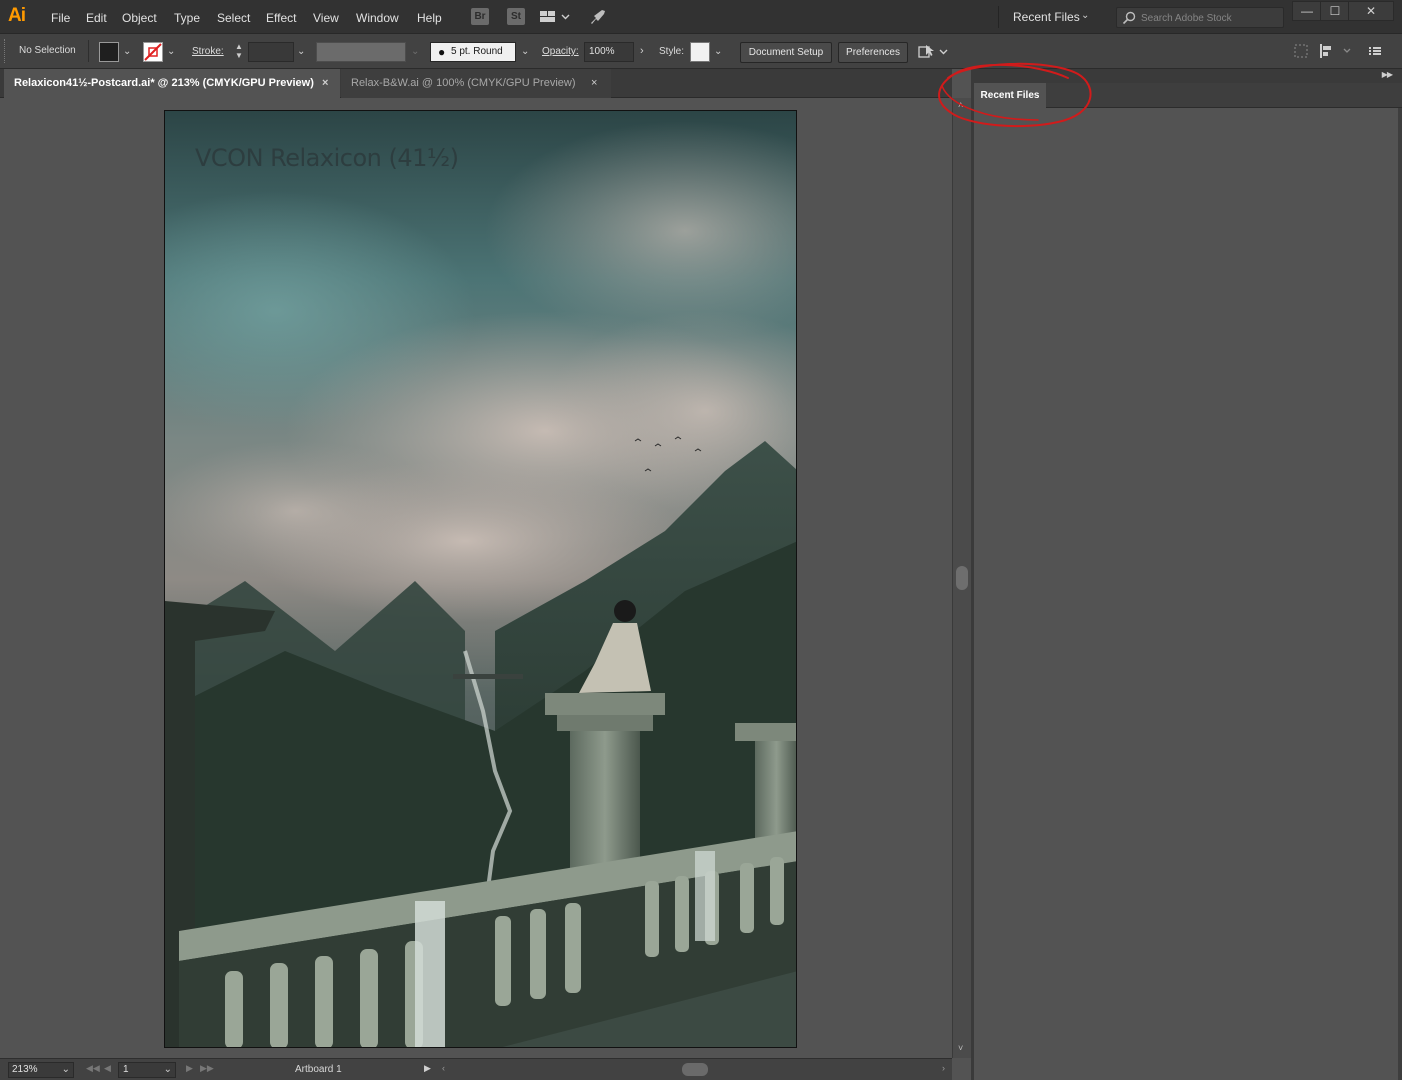 The height and width of the screenshot is (1080, 1402). What do you see at coordinates (107, 1068) in the screenshot?
I see `previous-artboard-icon: ◀` at bounding box center [107, 1068].